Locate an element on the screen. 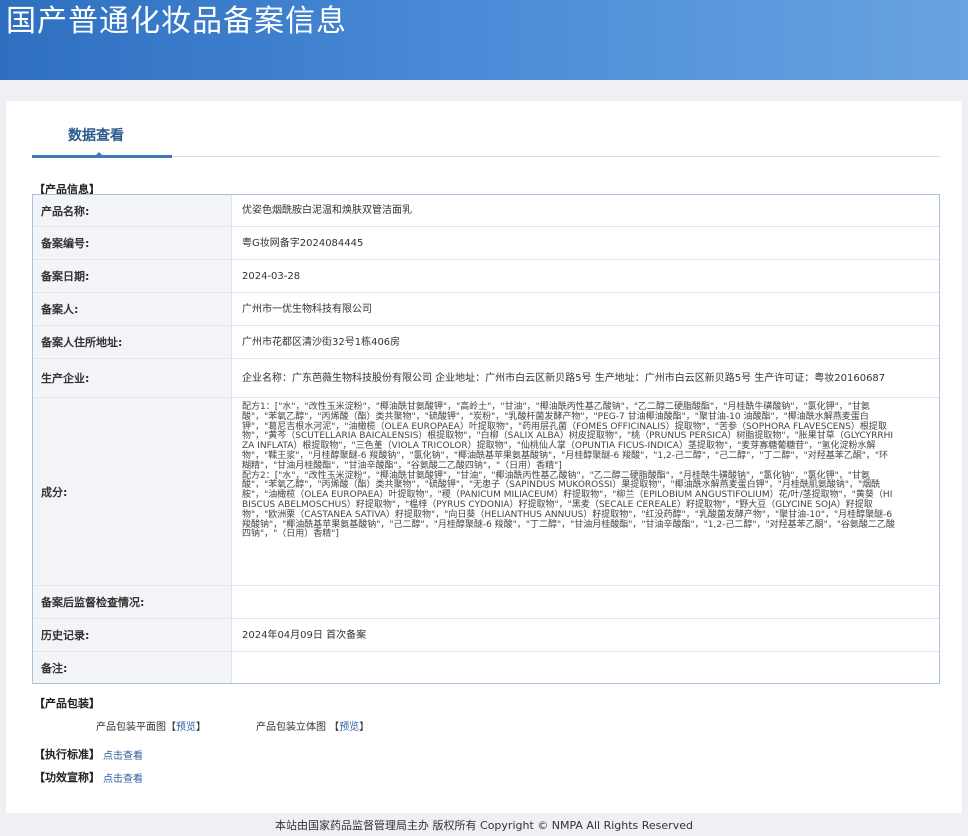 Image resolution: width=968 pixels, height=836 pixels. row-label: 备案后监督检查情况: is located at coordinates (132, 602).